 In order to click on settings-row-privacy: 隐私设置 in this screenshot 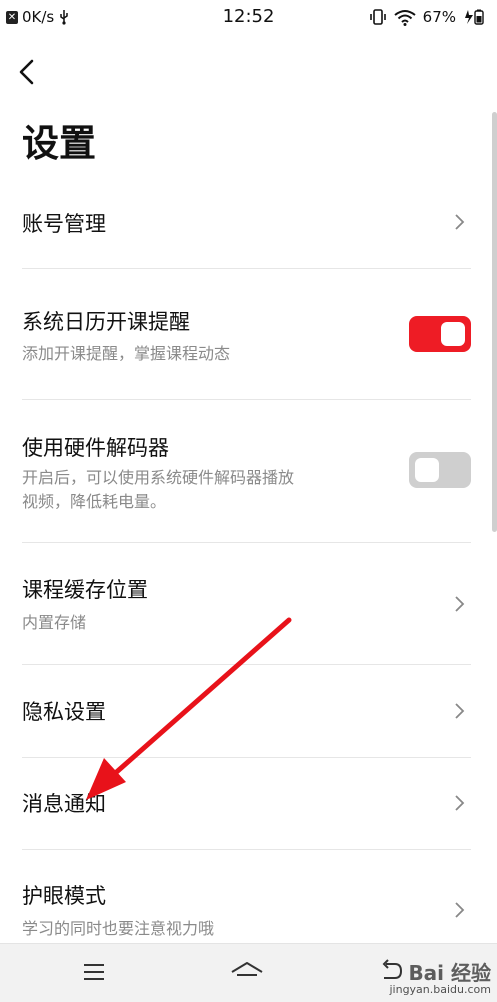, I will do `click(246, 721)`.